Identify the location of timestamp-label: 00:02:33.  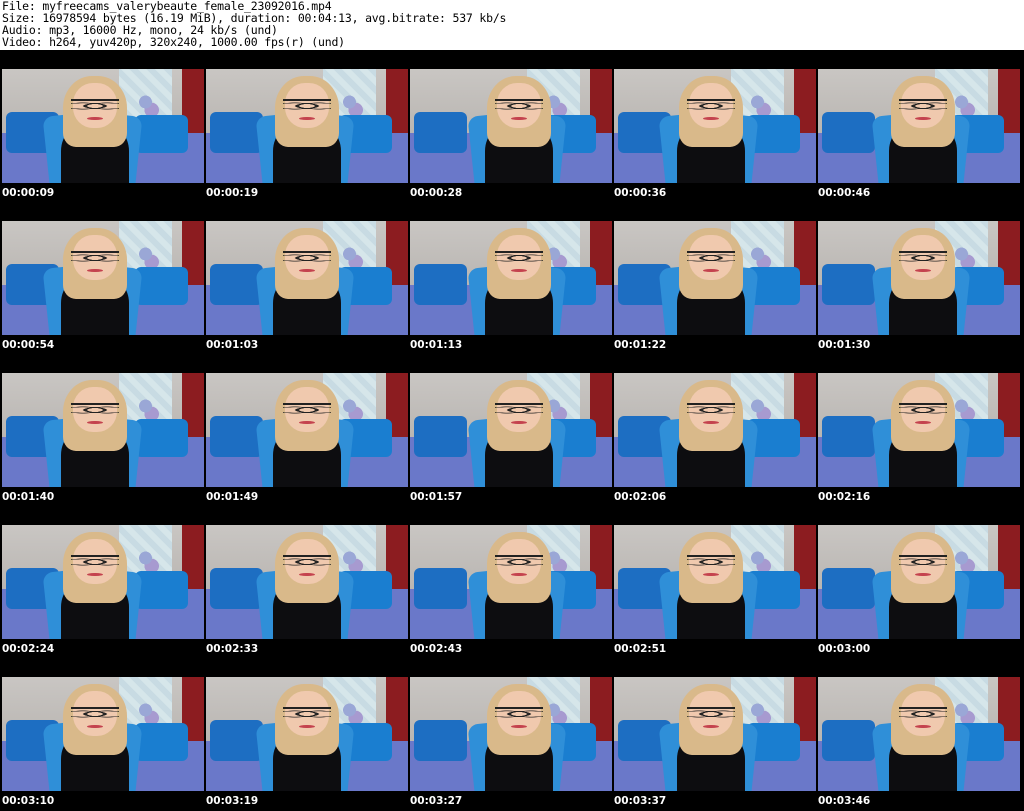
(232, 649).